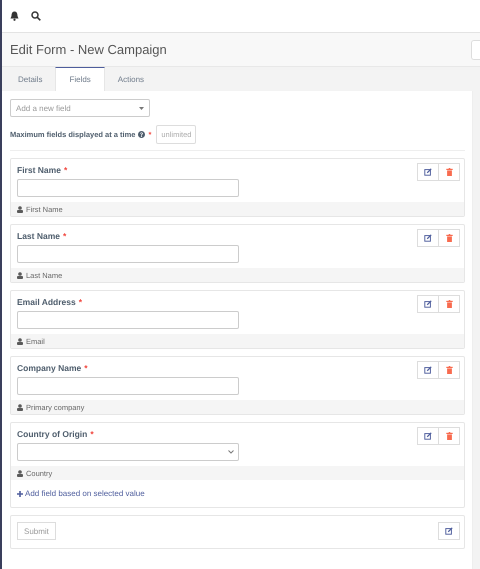 The height and width of the screenshot is (569, 480). I want to click on bell-icon, so click(14, 16).